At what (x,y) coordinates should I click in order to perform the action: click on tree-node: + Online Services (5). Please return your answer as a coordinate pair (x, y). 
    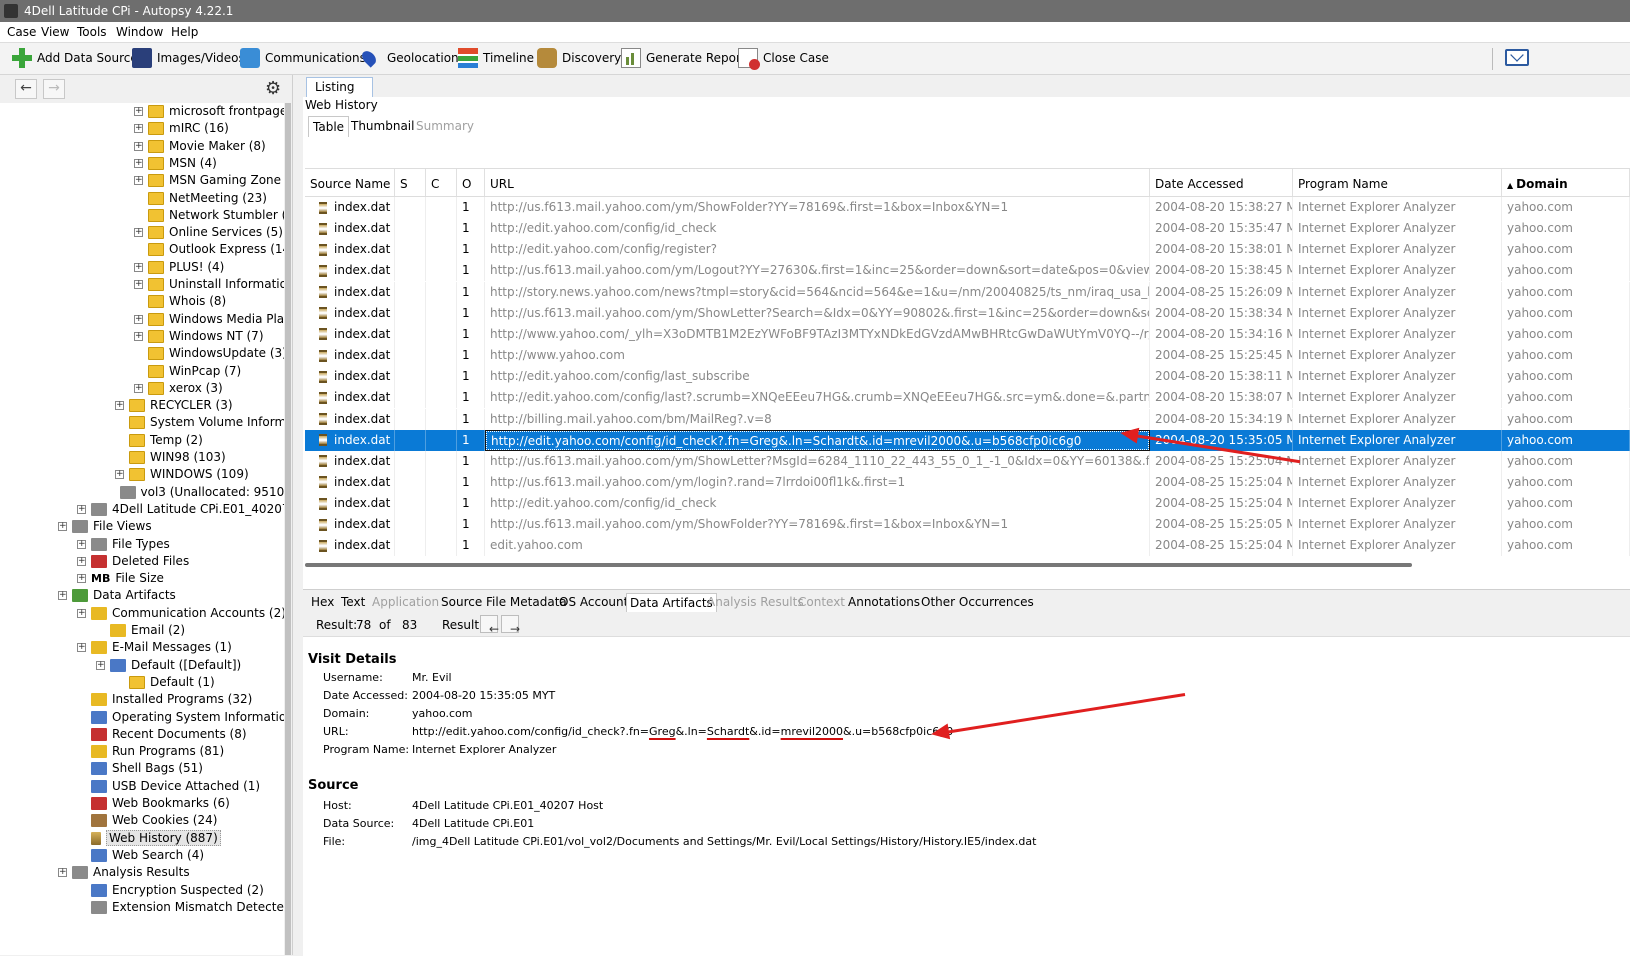
    Looking at the image, I should click on (208, 232).